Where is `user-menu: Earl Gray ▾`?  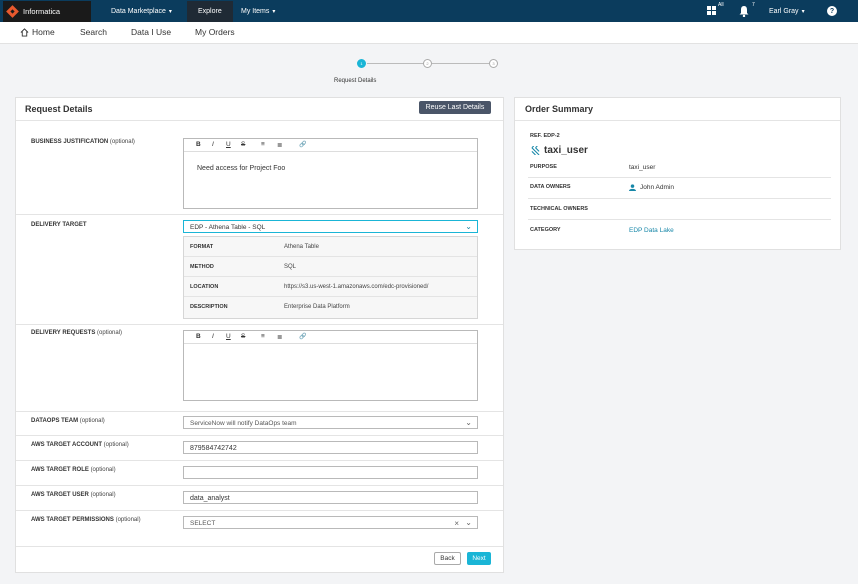 user-menu: Earl Gray ▾ is located at coordinates (787, 11).